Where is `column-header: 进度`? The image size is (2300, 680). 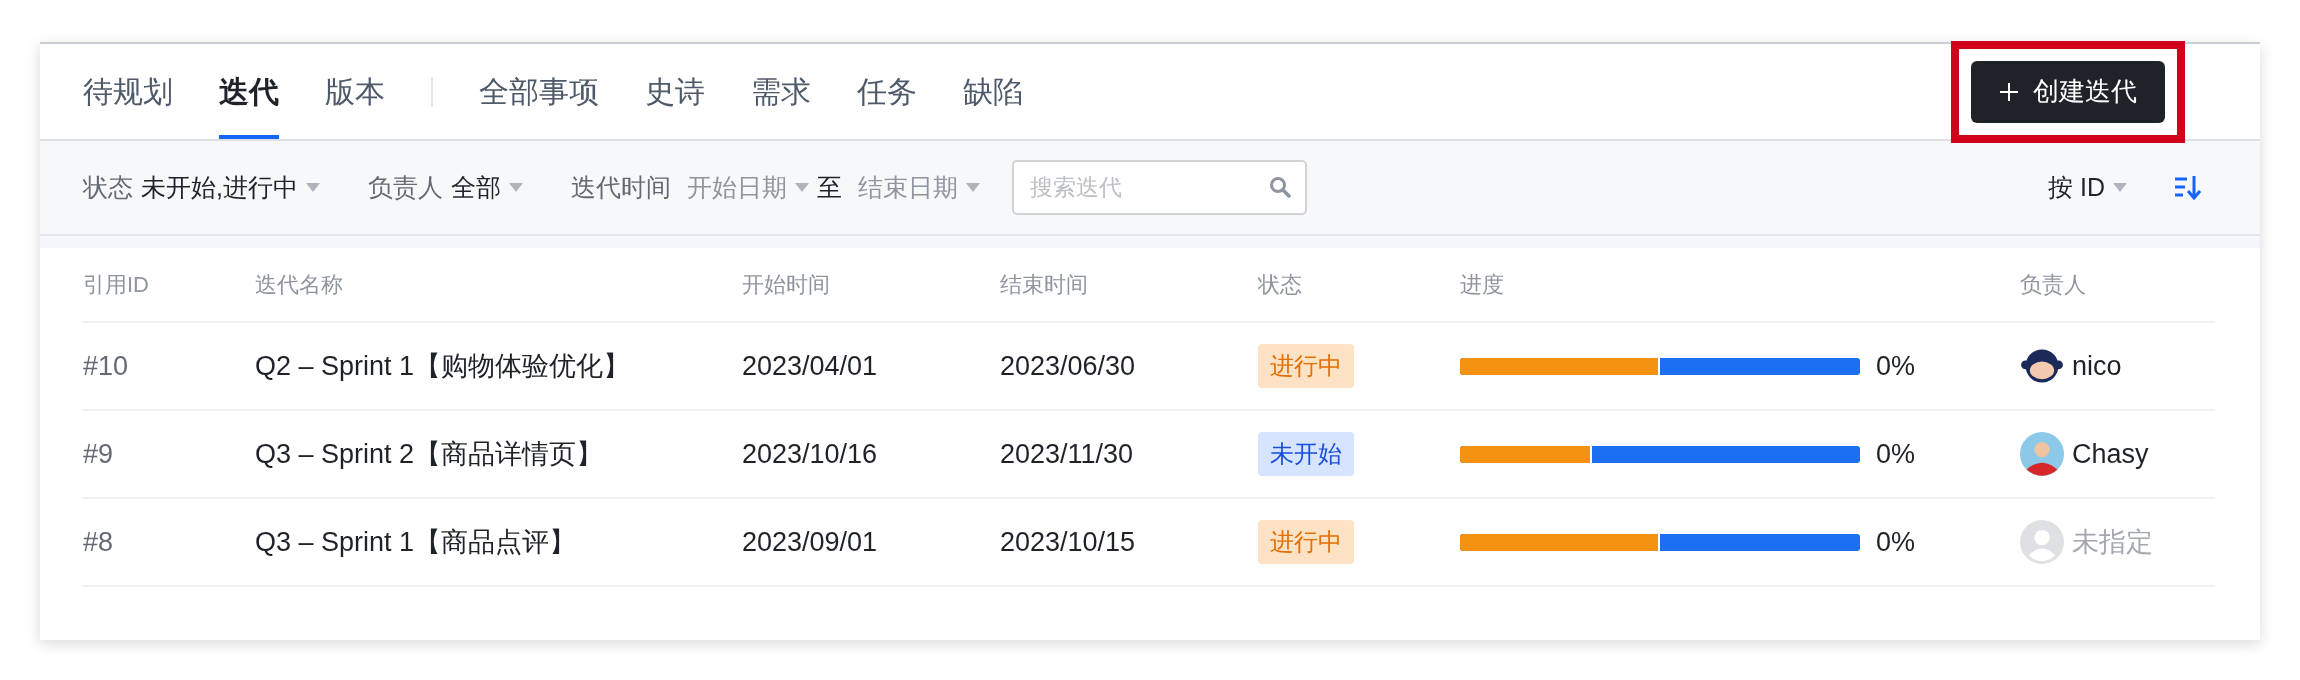
column-header: 进度 is located at coordinates (1482, 285).